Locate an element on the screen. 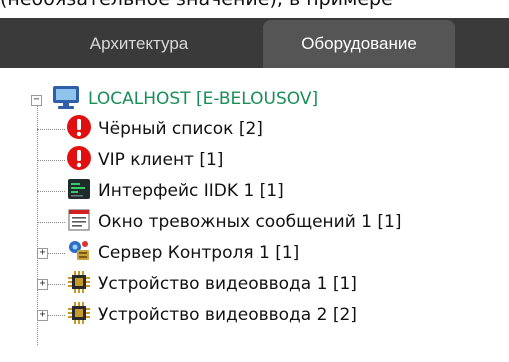  tree-item-label: Интерфейс IIDK 1 [1] is located at coordinates (191, 191).